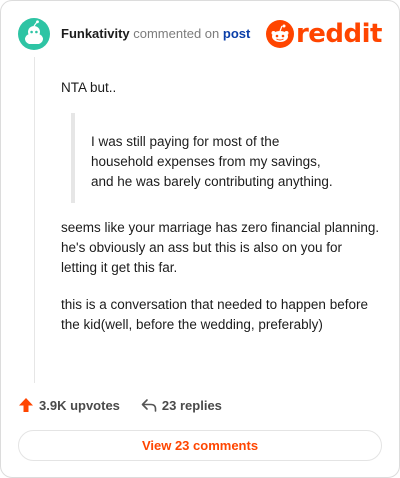 The width and height of the screenshot is (400, 478). I want to click on reply-button: 23 replies, so click(181, 405).